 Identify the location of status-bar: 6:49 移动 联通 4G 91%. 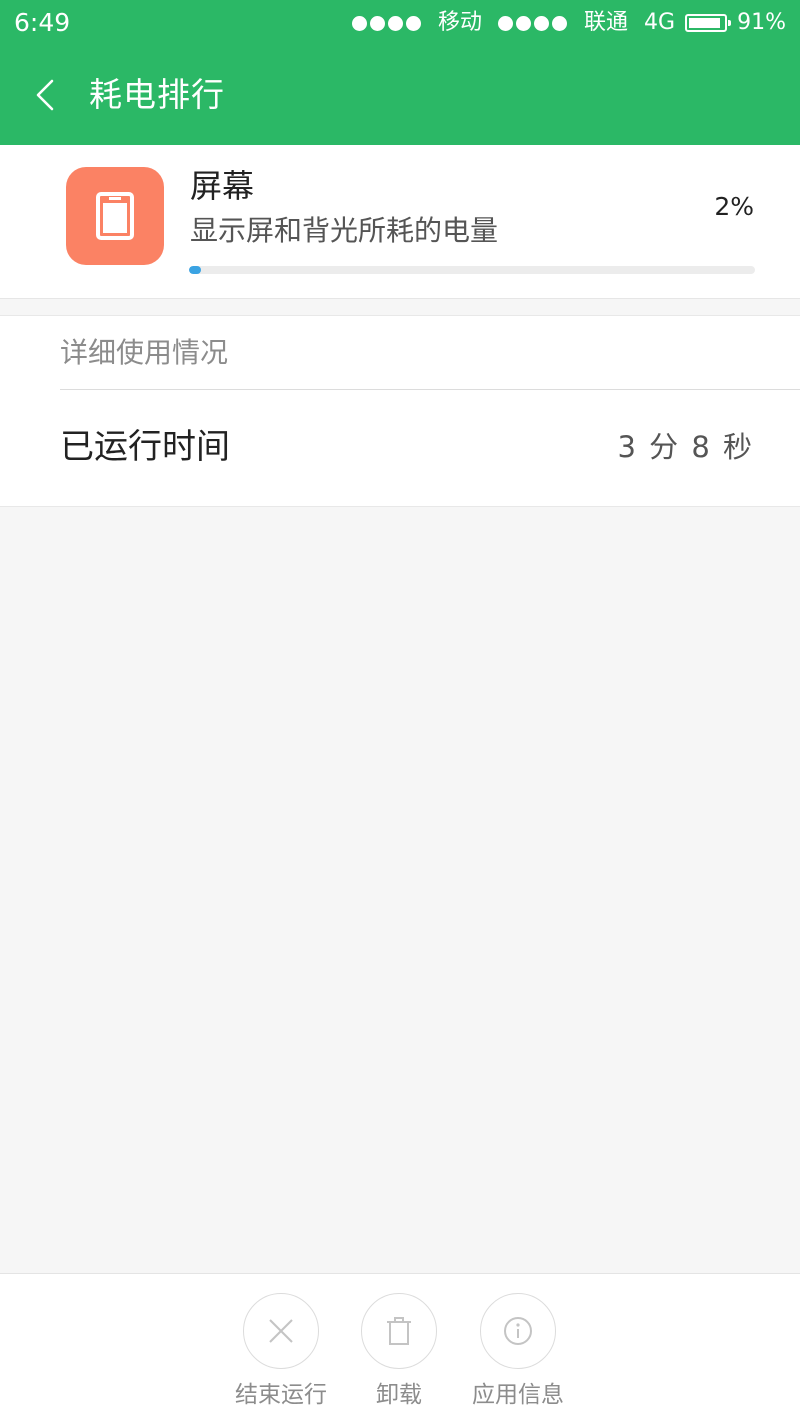
(400, 23).